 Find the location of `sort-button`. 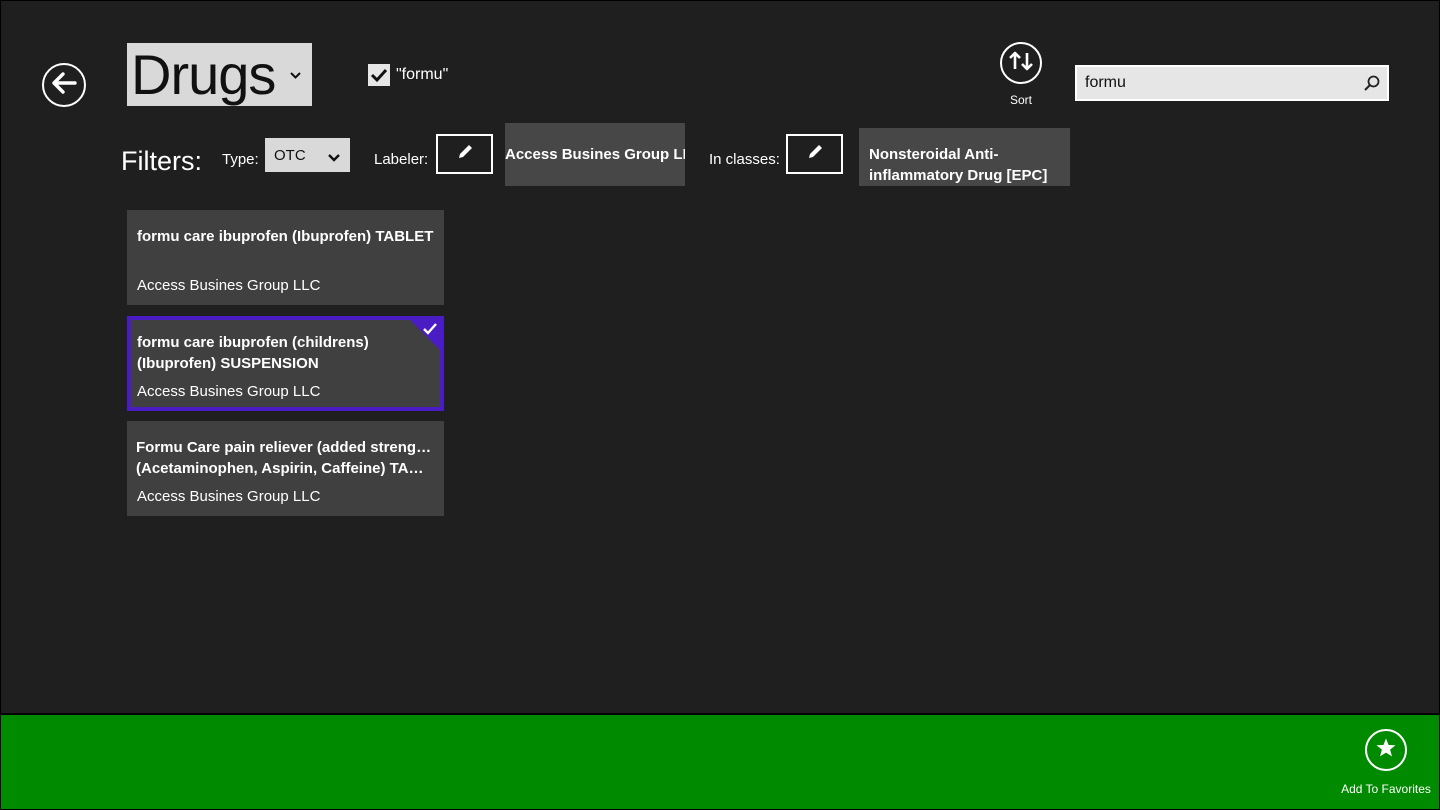

sort-button is located at coordinates (1021, 63).